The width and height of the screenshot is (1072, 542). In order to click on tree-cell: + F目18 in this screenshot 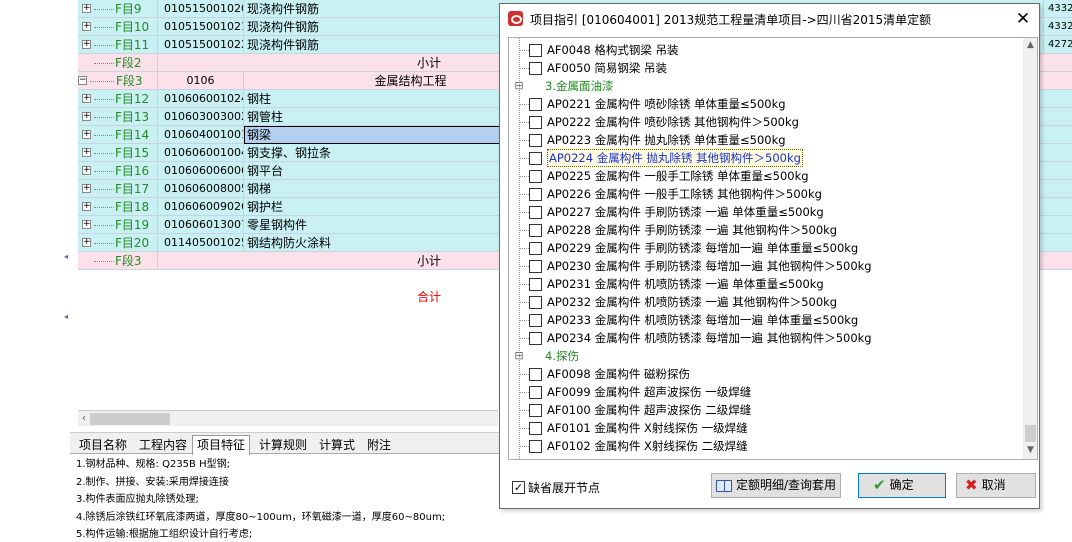, I will do `click(118, 207)`.